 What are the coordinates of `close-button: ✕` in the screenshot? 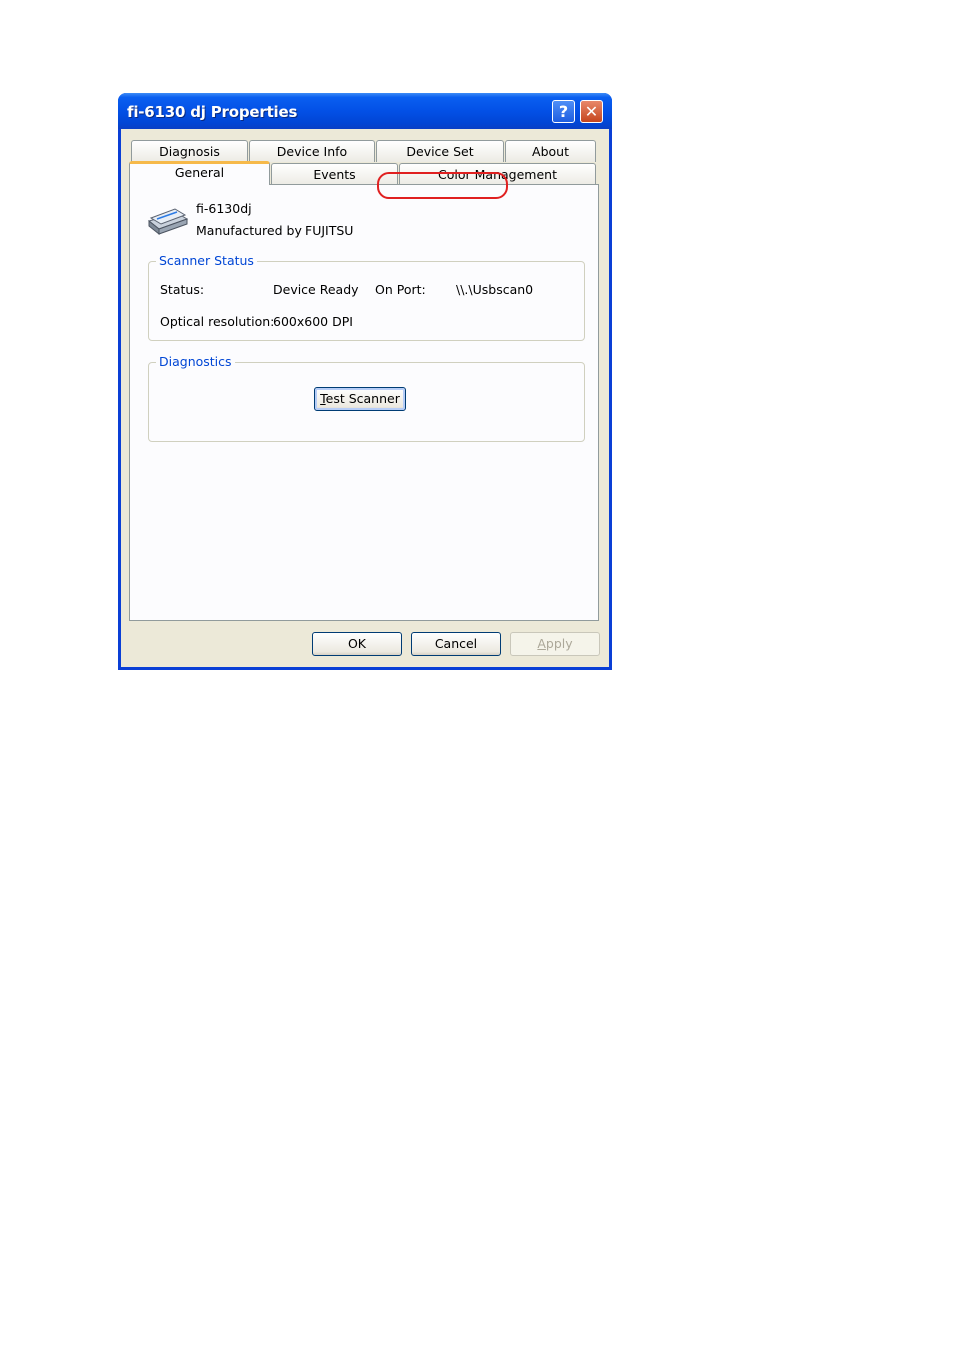 It's located at (591, 111).